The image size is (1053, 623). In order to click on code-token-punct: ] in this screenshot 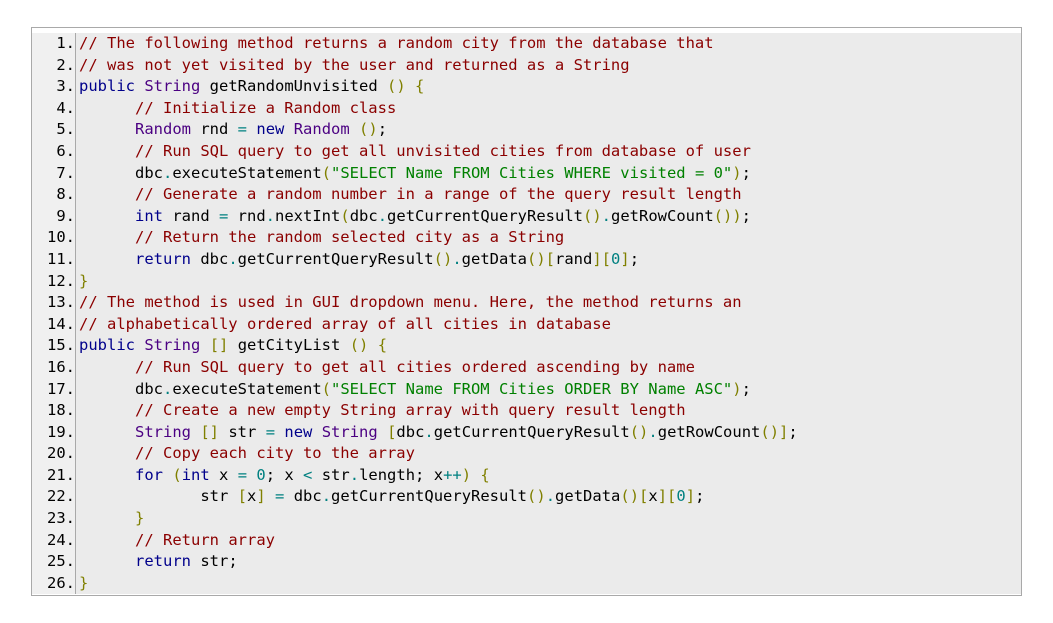, I will do `click(261, 496)`.